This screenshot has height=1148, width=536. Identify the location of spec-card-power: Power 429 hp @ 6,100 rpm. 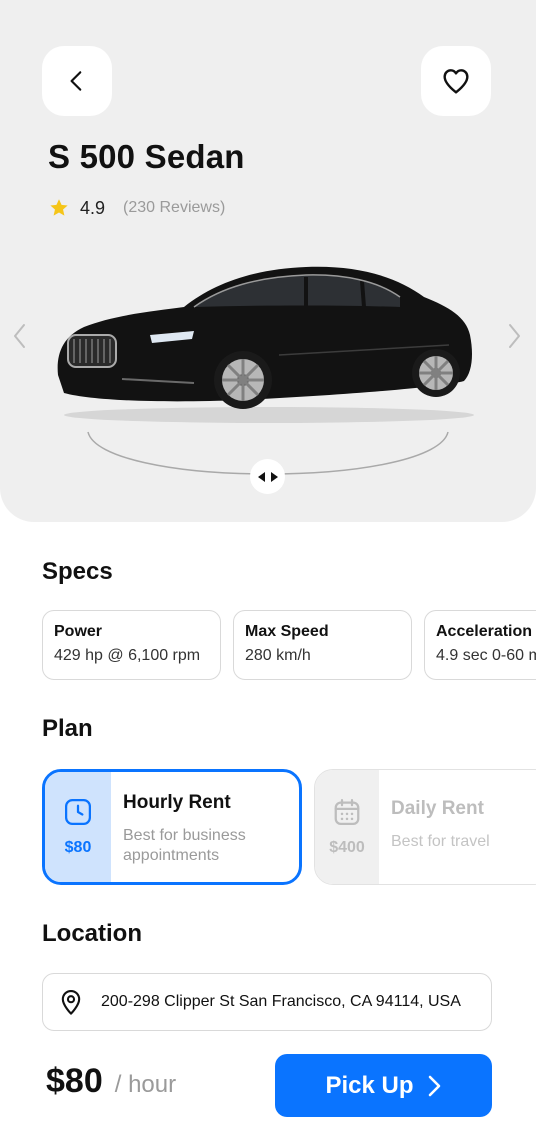
(131, 645).